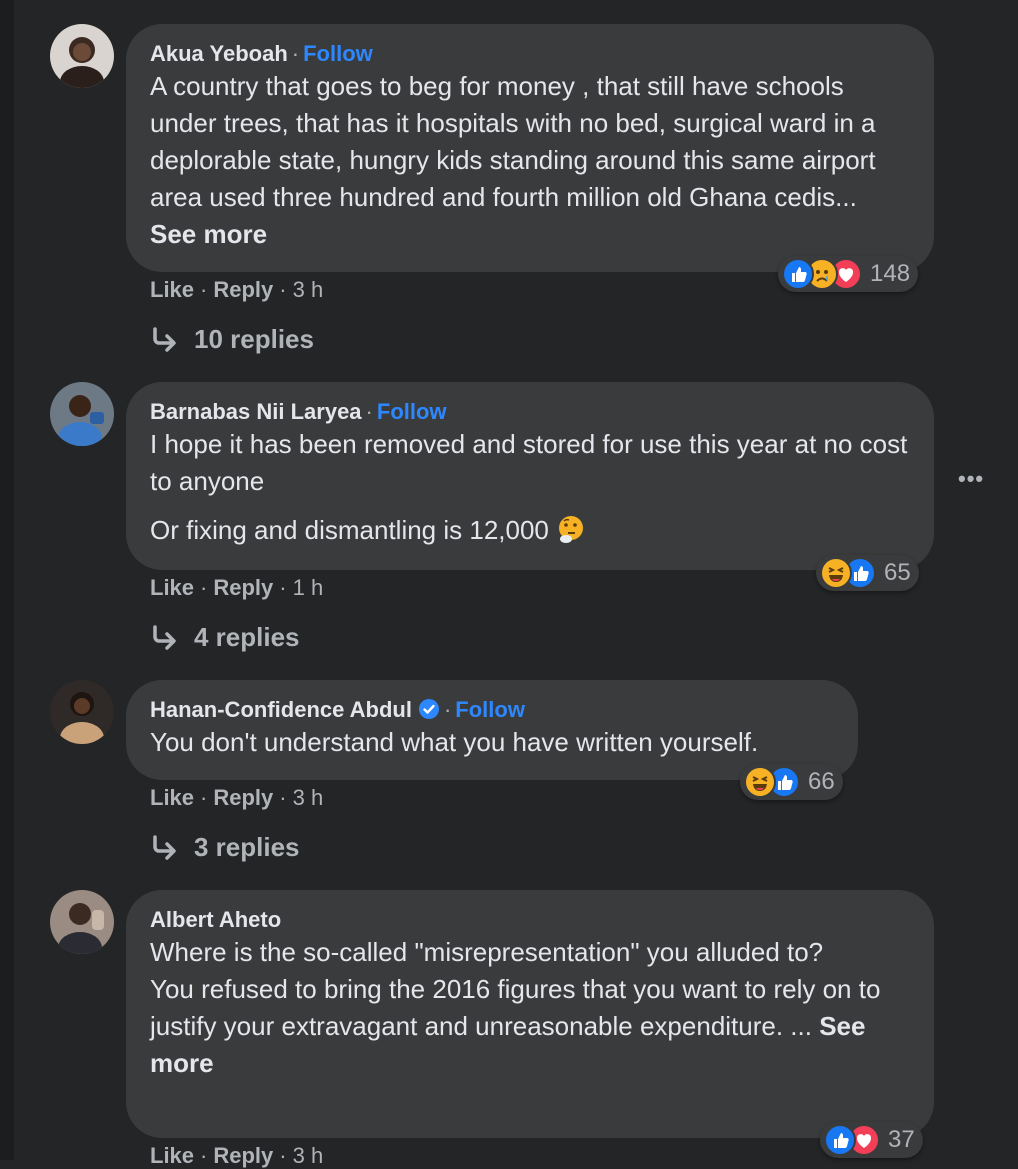 This screenshot has width=1018, height=1169. I want to click on comment-author: Albert Aheto, so click(215, 919).